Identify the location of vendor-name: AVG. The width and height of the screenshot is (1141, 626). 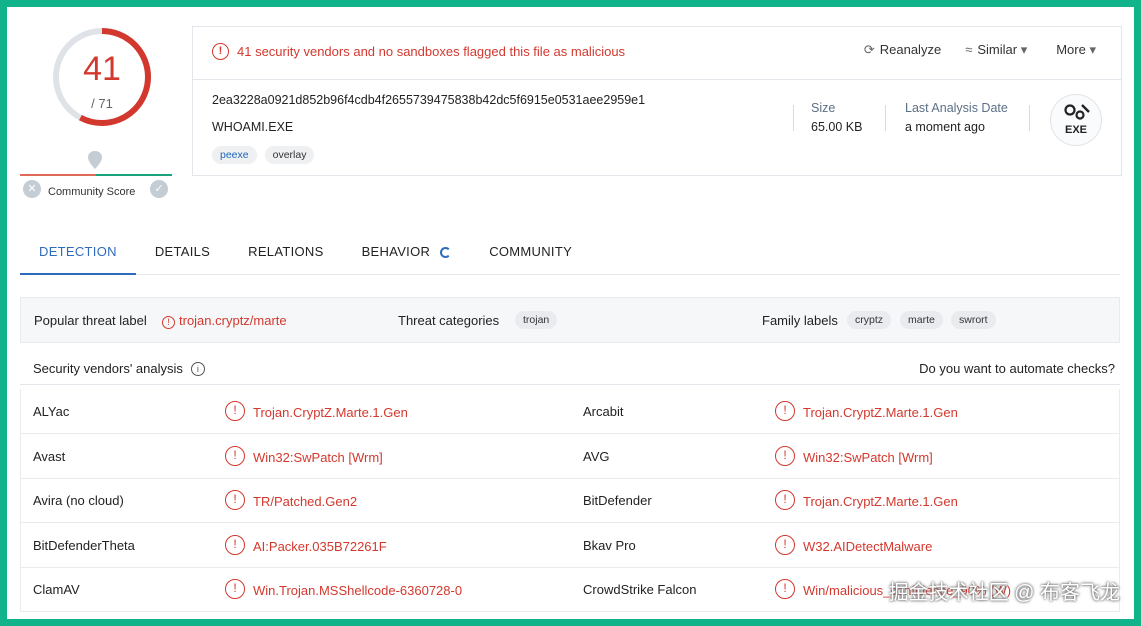
(596, 456).